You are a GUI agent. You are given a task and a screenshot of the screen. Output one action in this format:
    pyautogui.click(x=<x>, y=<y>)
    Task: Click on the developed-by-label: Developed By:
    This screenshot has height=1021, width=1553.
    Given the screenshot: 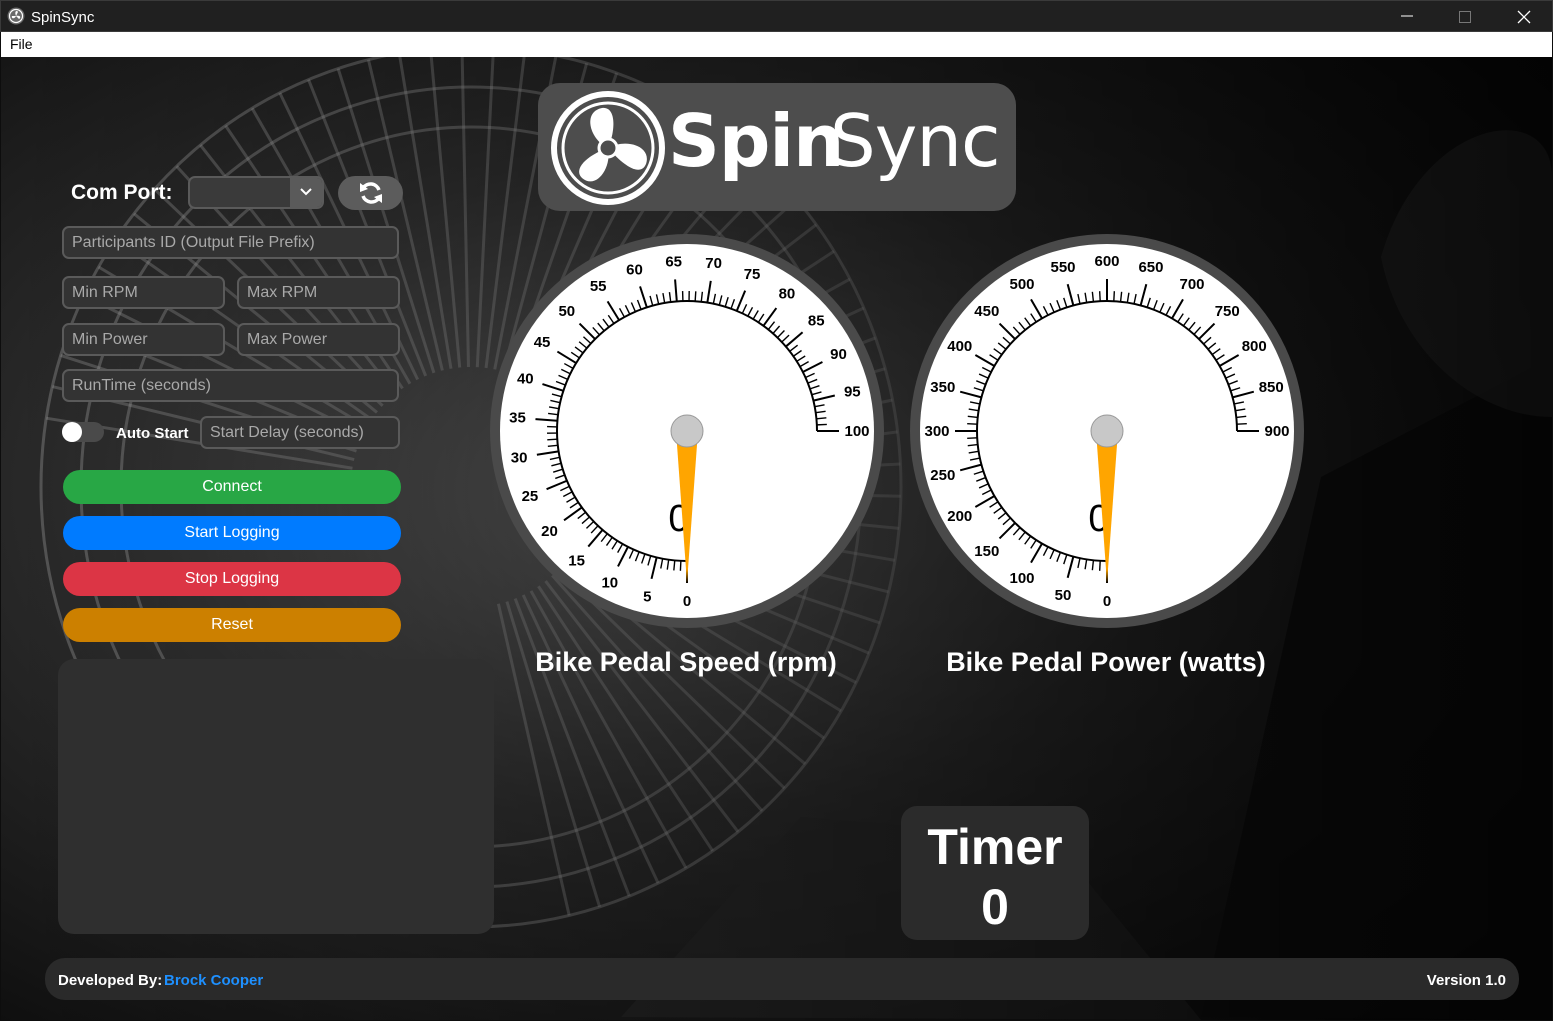 What is the action you would take?
    pyautogui.click(x=110, y=980)
    